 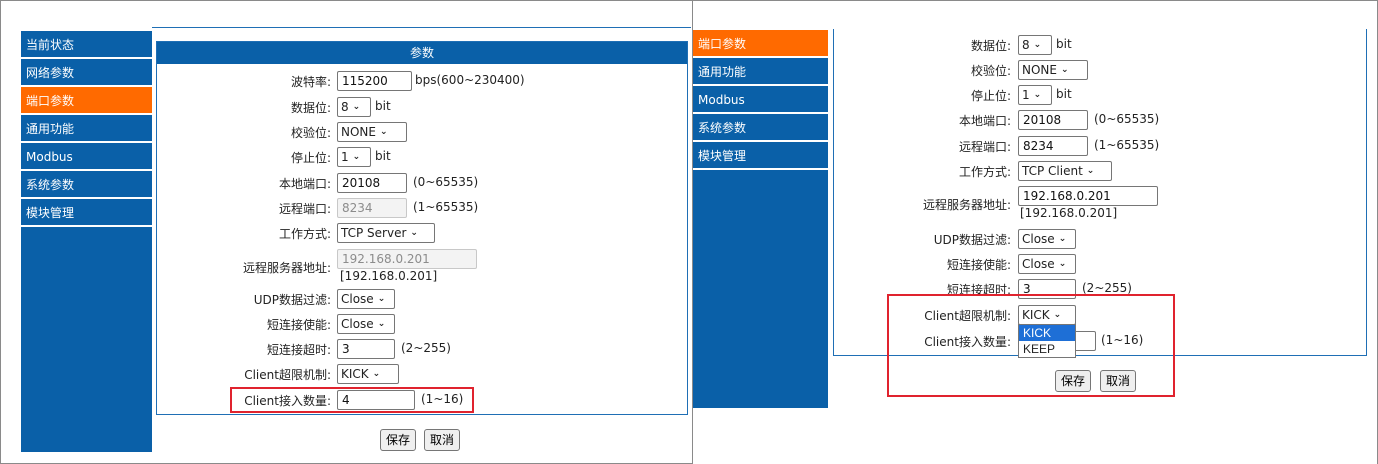 What do you see at coordinates (86, 45) in the screenshot?
I see `nav-item-current-status: 当前状态` at bounding box center [86, 45].